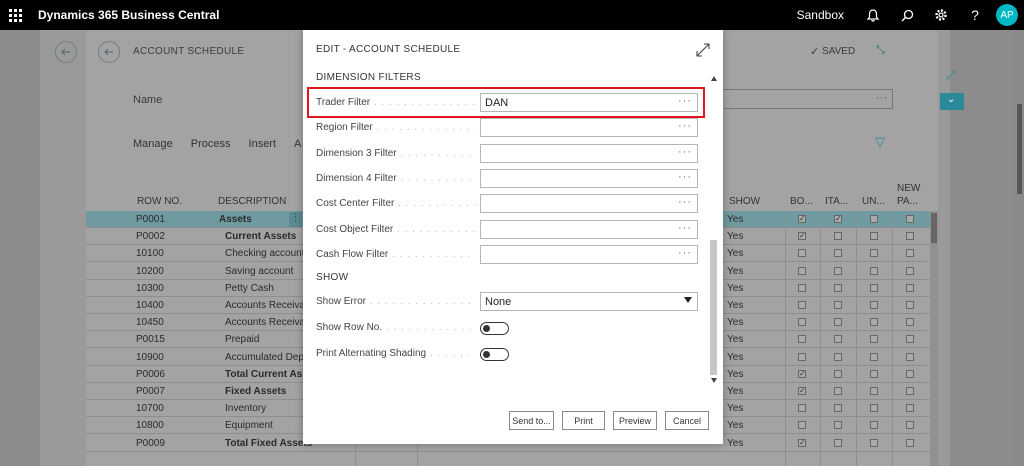  I want to click on expand-dialog-icon, so click(703, 50).